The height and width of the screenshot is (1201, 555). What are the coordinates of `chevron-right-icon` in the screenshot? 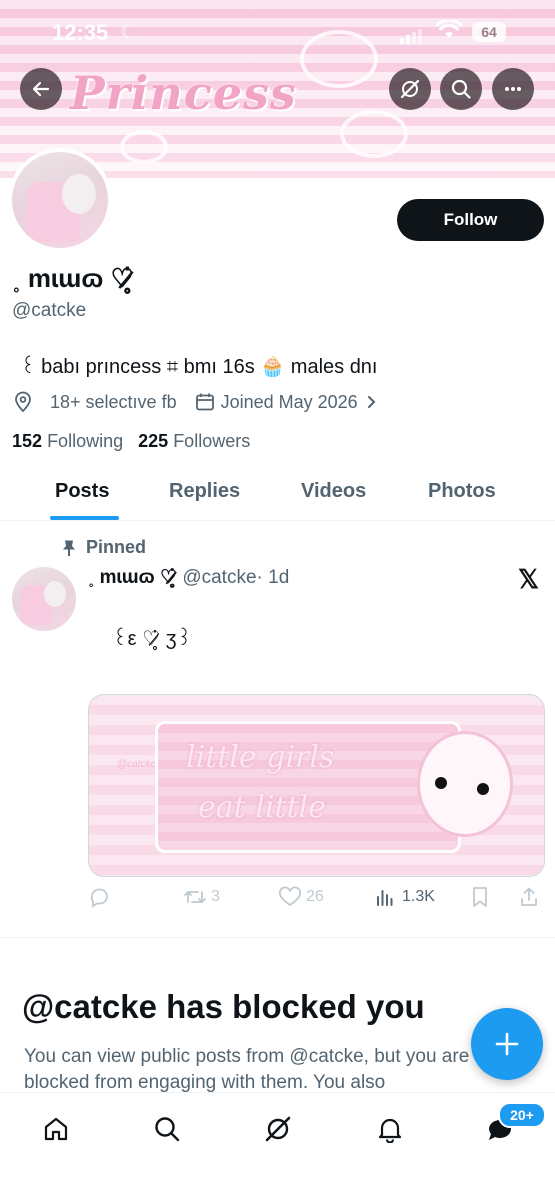 It's located at (371, 402).